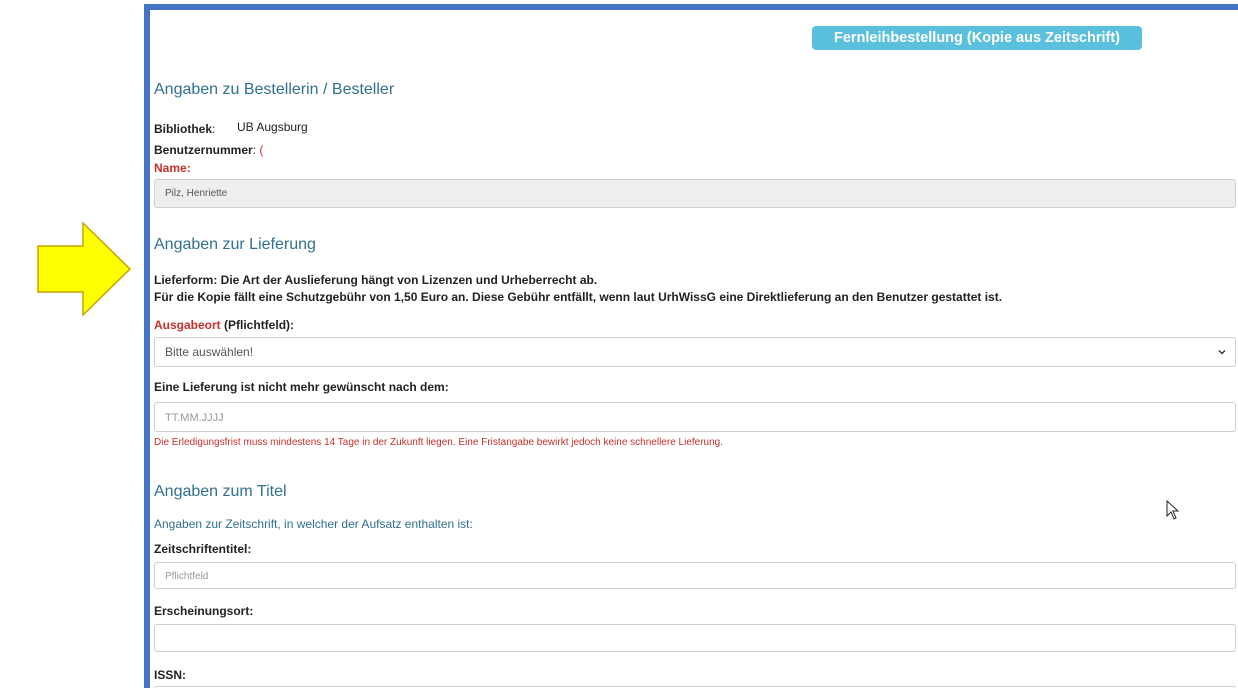 The height and width of the screenshot is (688, 1238). Describe the element at coordinates (170, 675) in the screenshot. I see `issn-label: ISSN:` at that location.